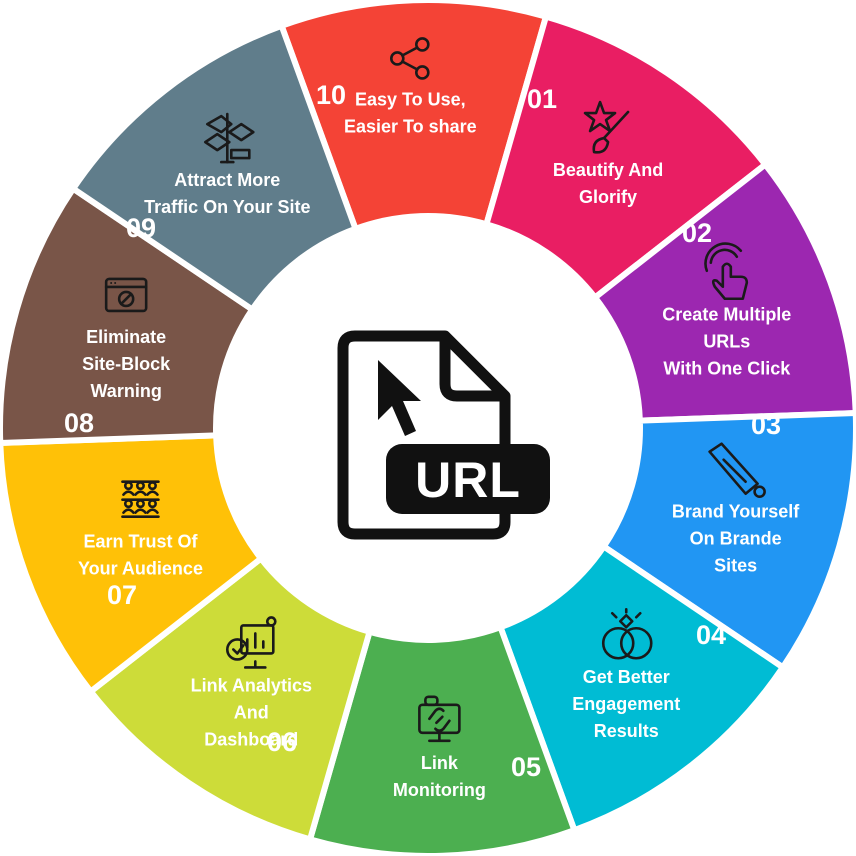  I want to click on segment-01-number: 01, so click(542, 99).